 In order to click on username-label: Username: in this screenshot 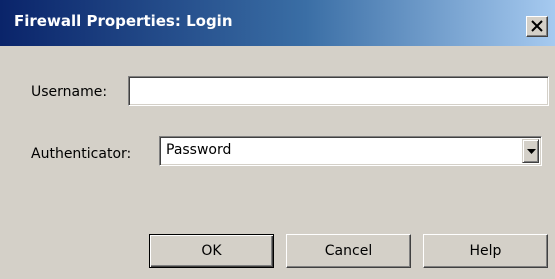, I will do `click(69, 92)`.